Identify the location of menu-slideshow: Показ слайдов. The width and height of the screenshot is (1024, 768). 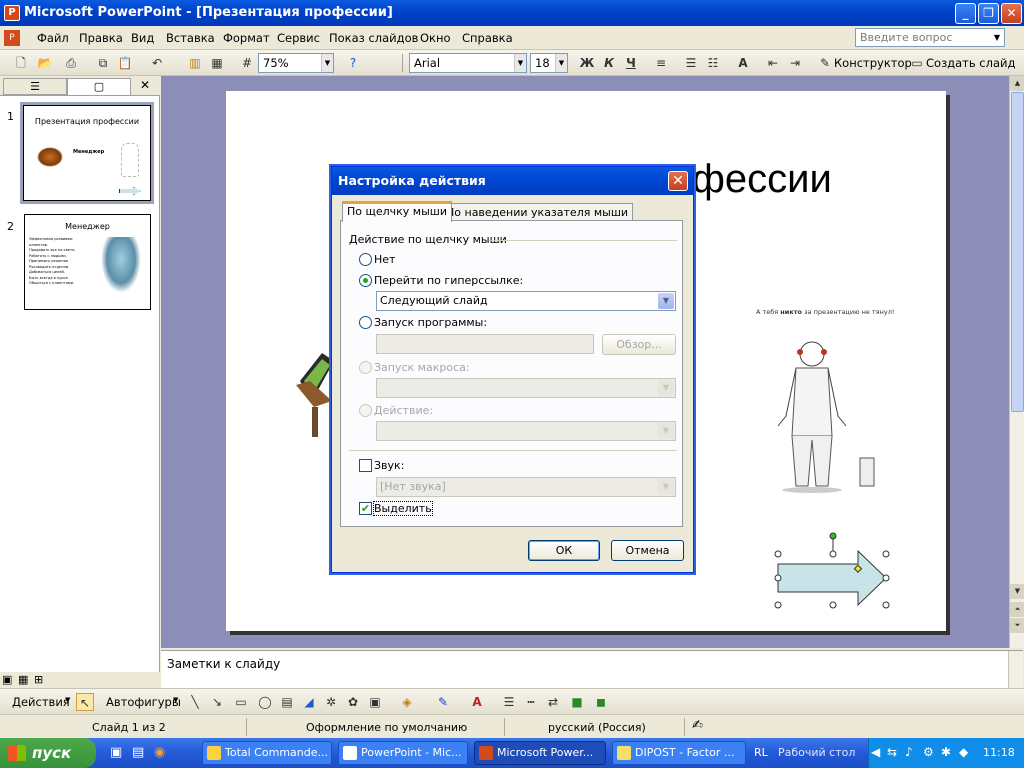
(373, 38).